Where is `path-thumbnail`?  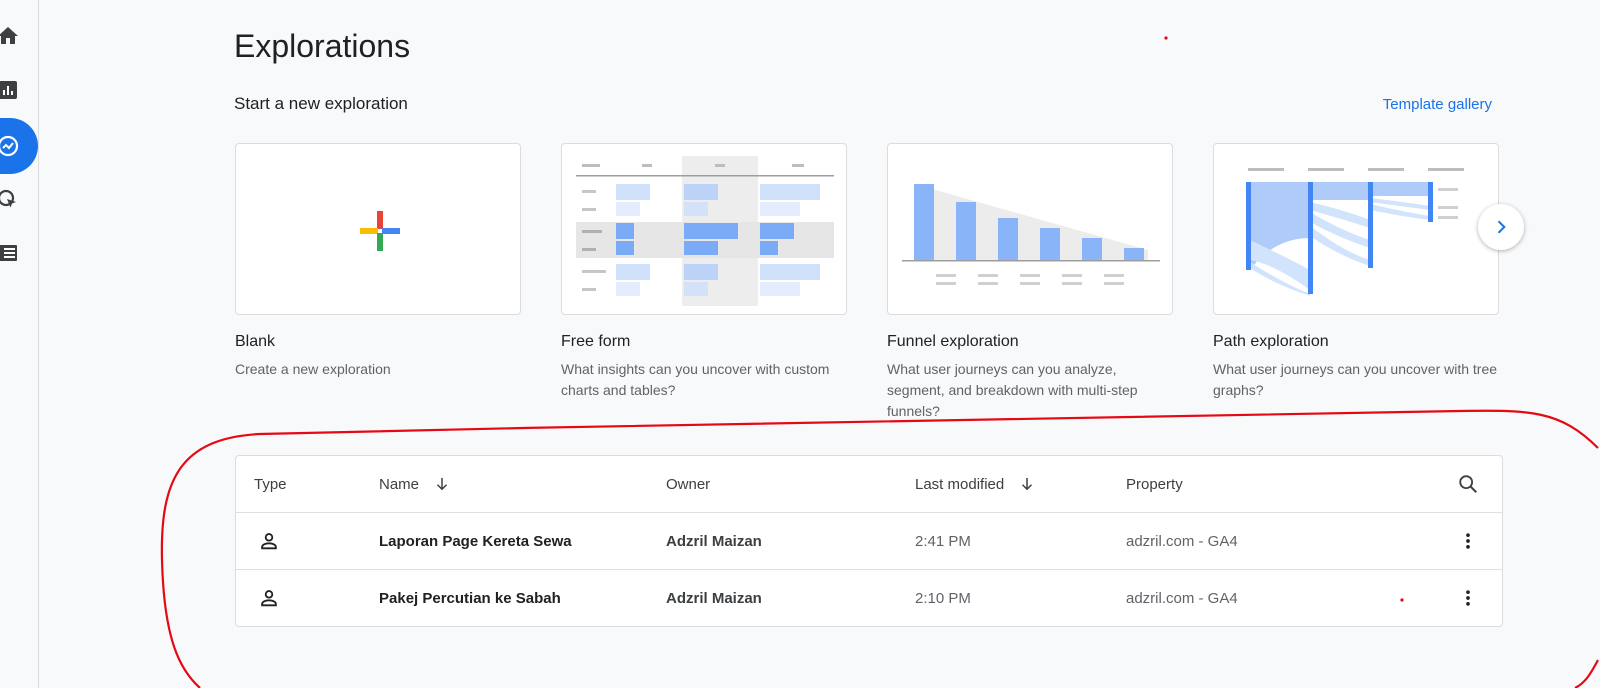 path-thumbnail is located at coordinates (1356, 229).